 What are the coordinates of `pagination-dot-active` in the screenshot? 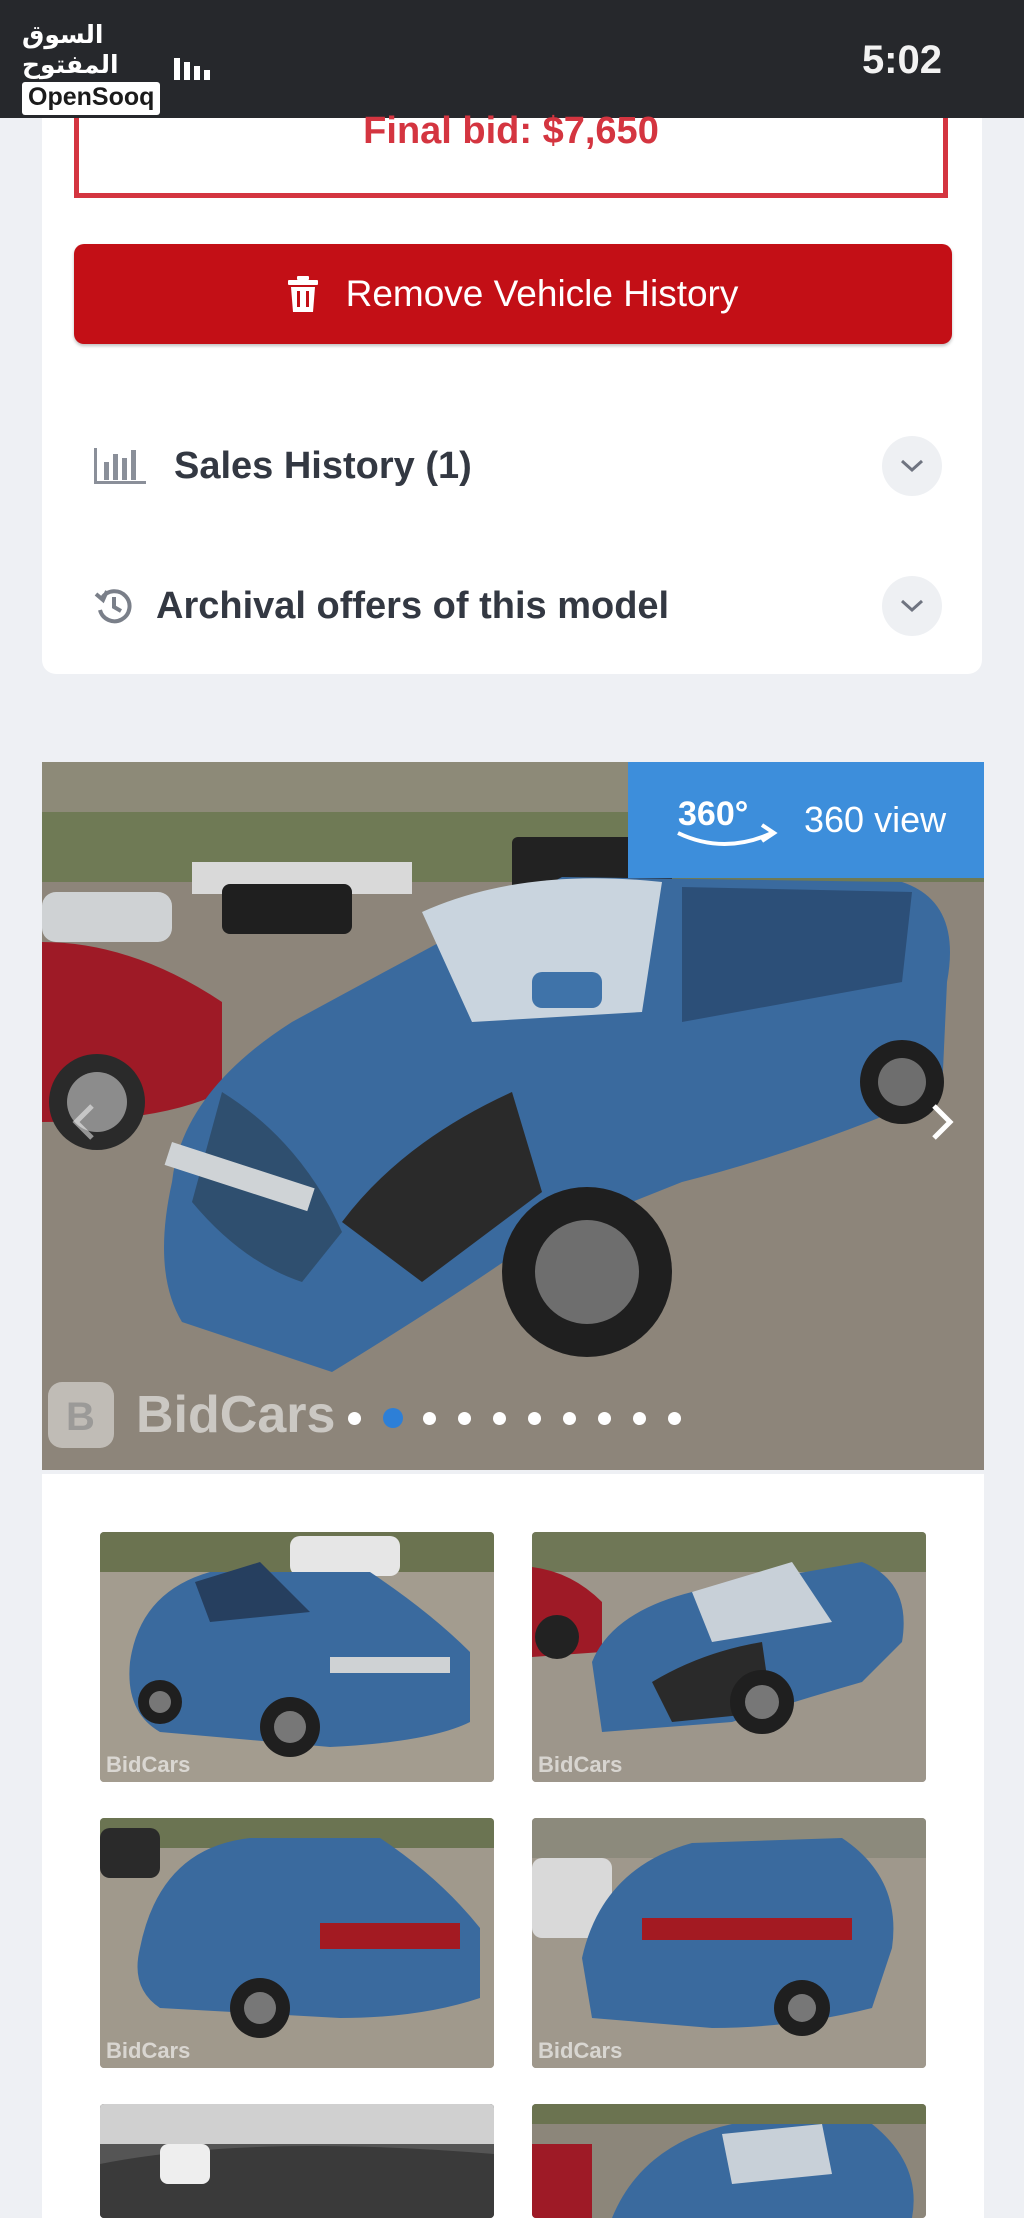 It's located at (393, 1418).